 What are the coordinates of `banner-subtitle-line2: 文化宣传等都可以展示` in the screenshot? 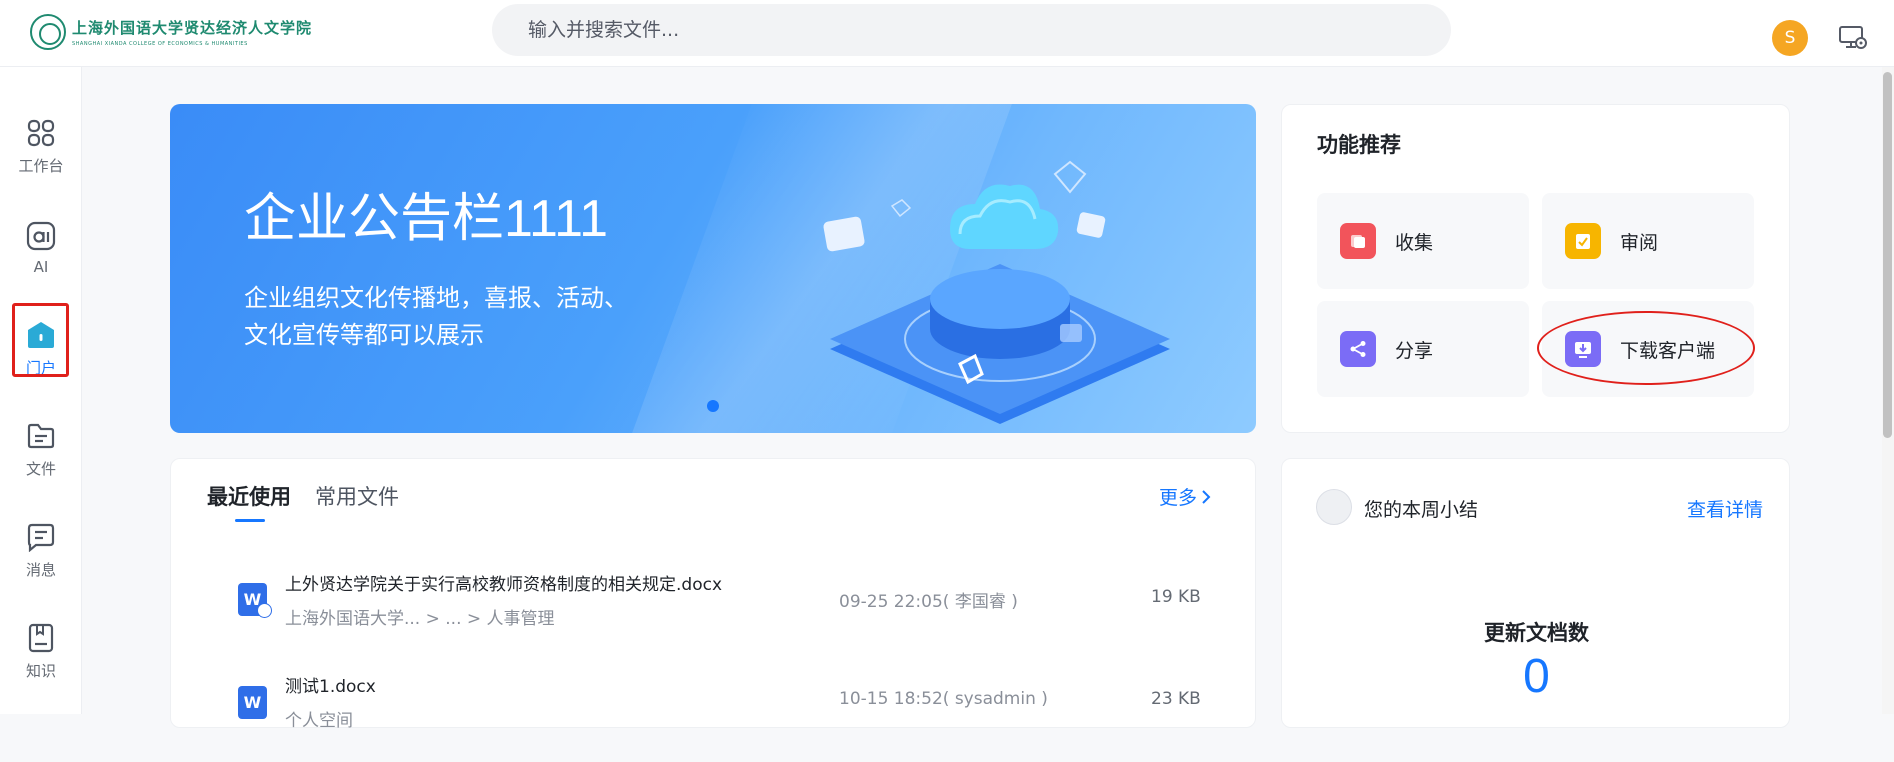 It's located at (364, 335).